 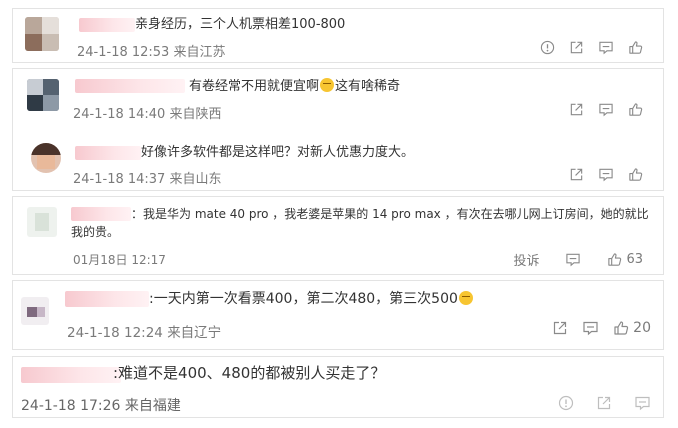 I want to click on comment-location: 来自辽宁, so click(x=194, y=333).